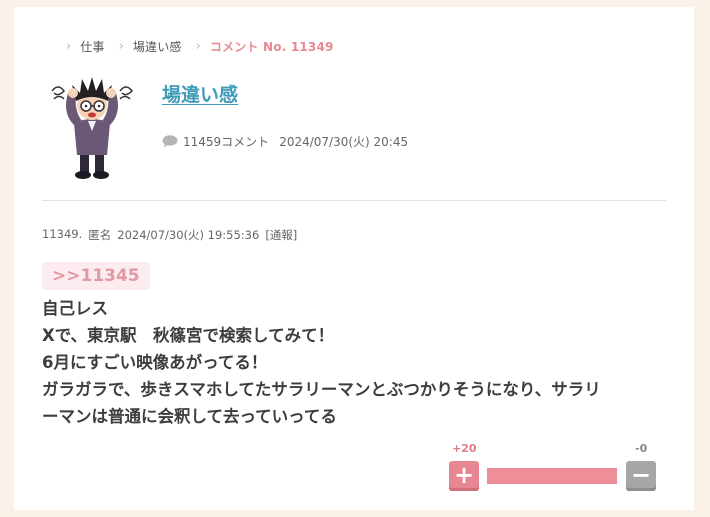 The image size is (710, 517). I want to click on speech-bubble-icon, so click(170, 141).